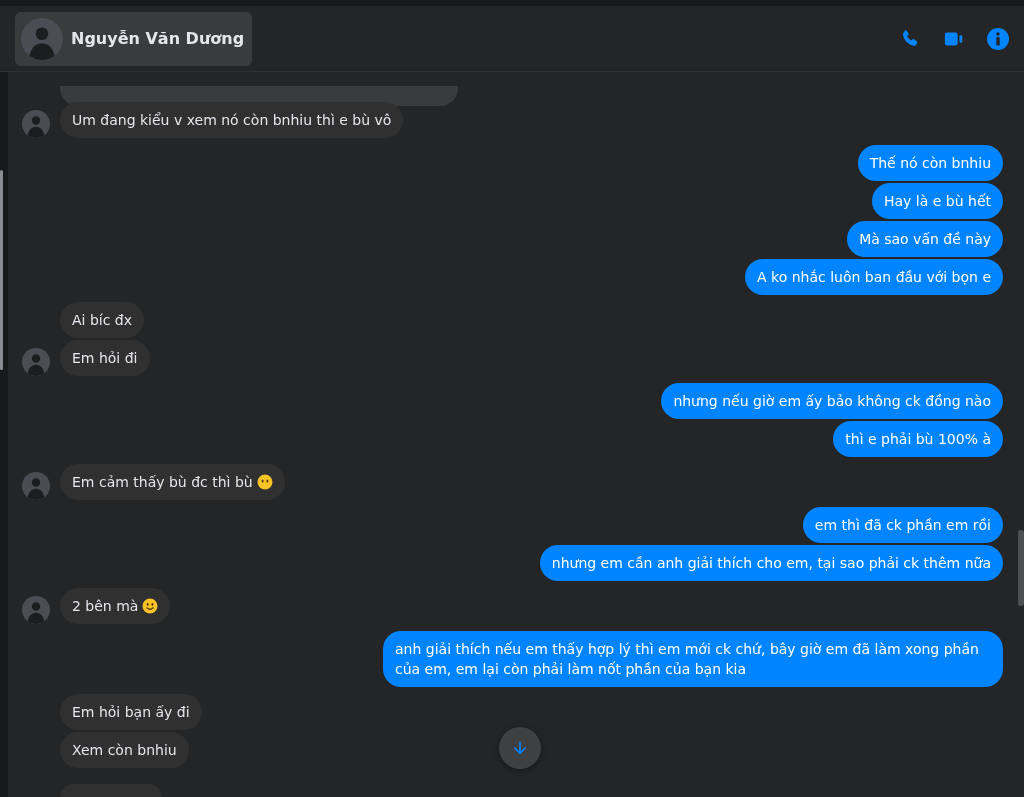 Image resolution: width=1024 pixels, height=797 pixels. I want to click on received-message: Ai bíc đx, so click(102, 320).